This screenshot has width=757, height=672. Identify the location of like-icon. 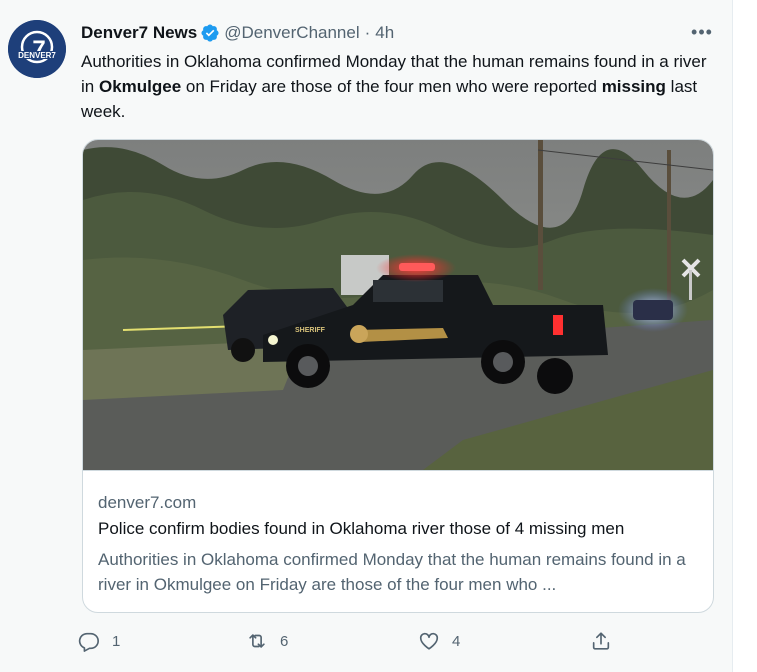
(429, 641).